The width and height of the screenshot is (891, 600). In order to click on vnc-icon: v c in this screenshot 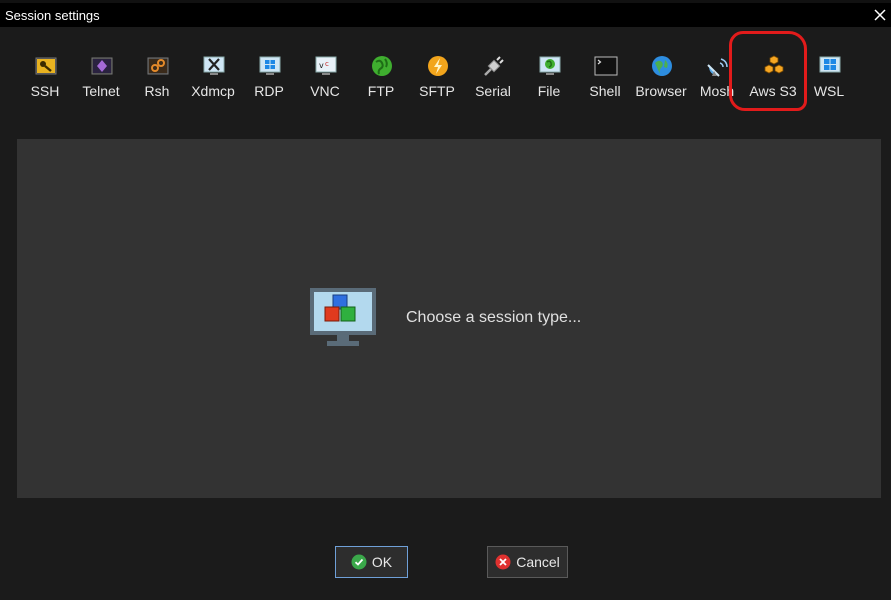, I will do `click(326, 65)`.